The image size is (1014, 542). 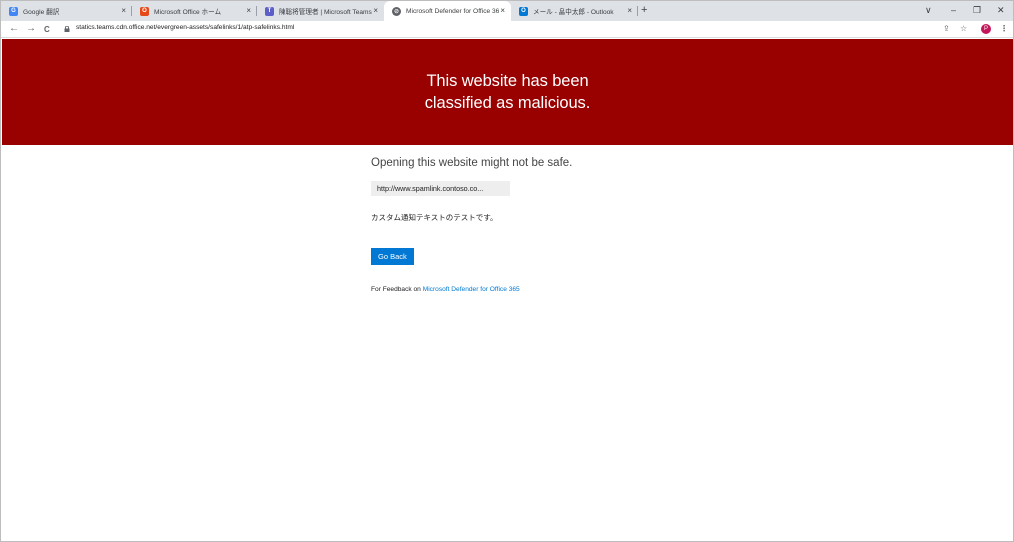 I want to click on close-window-button: ✕, so click(x=1001, y=10).